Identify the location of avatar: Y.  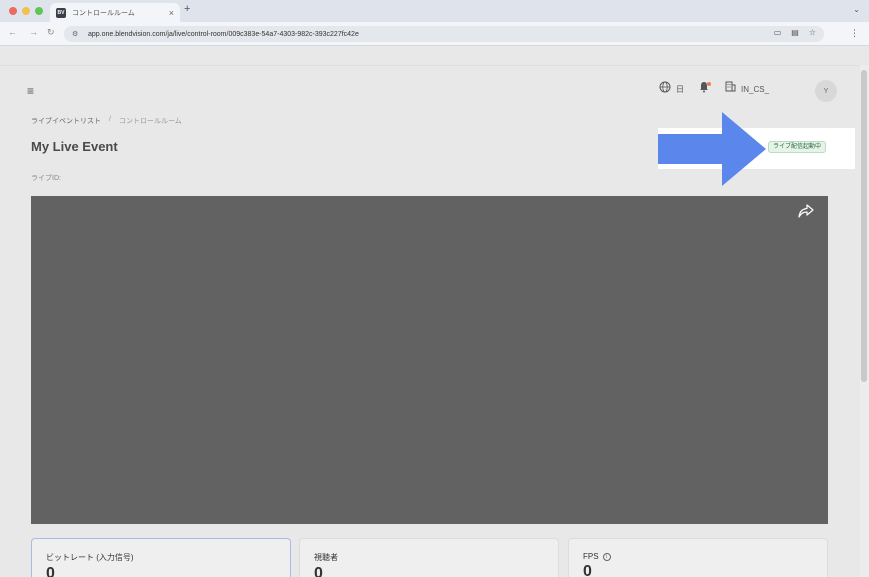
(826, 91).